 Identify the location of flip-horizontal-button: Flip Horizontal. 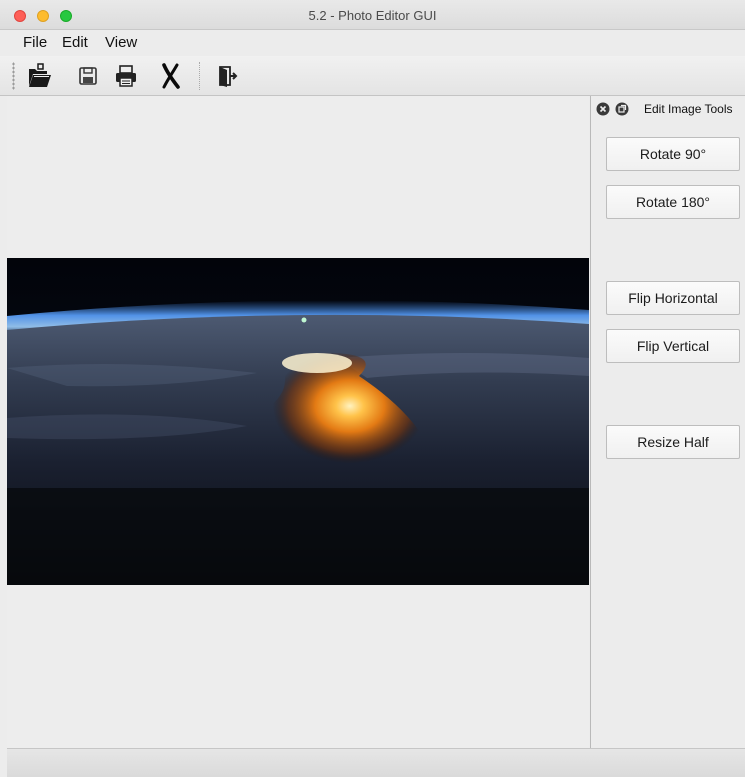
(673, 298).